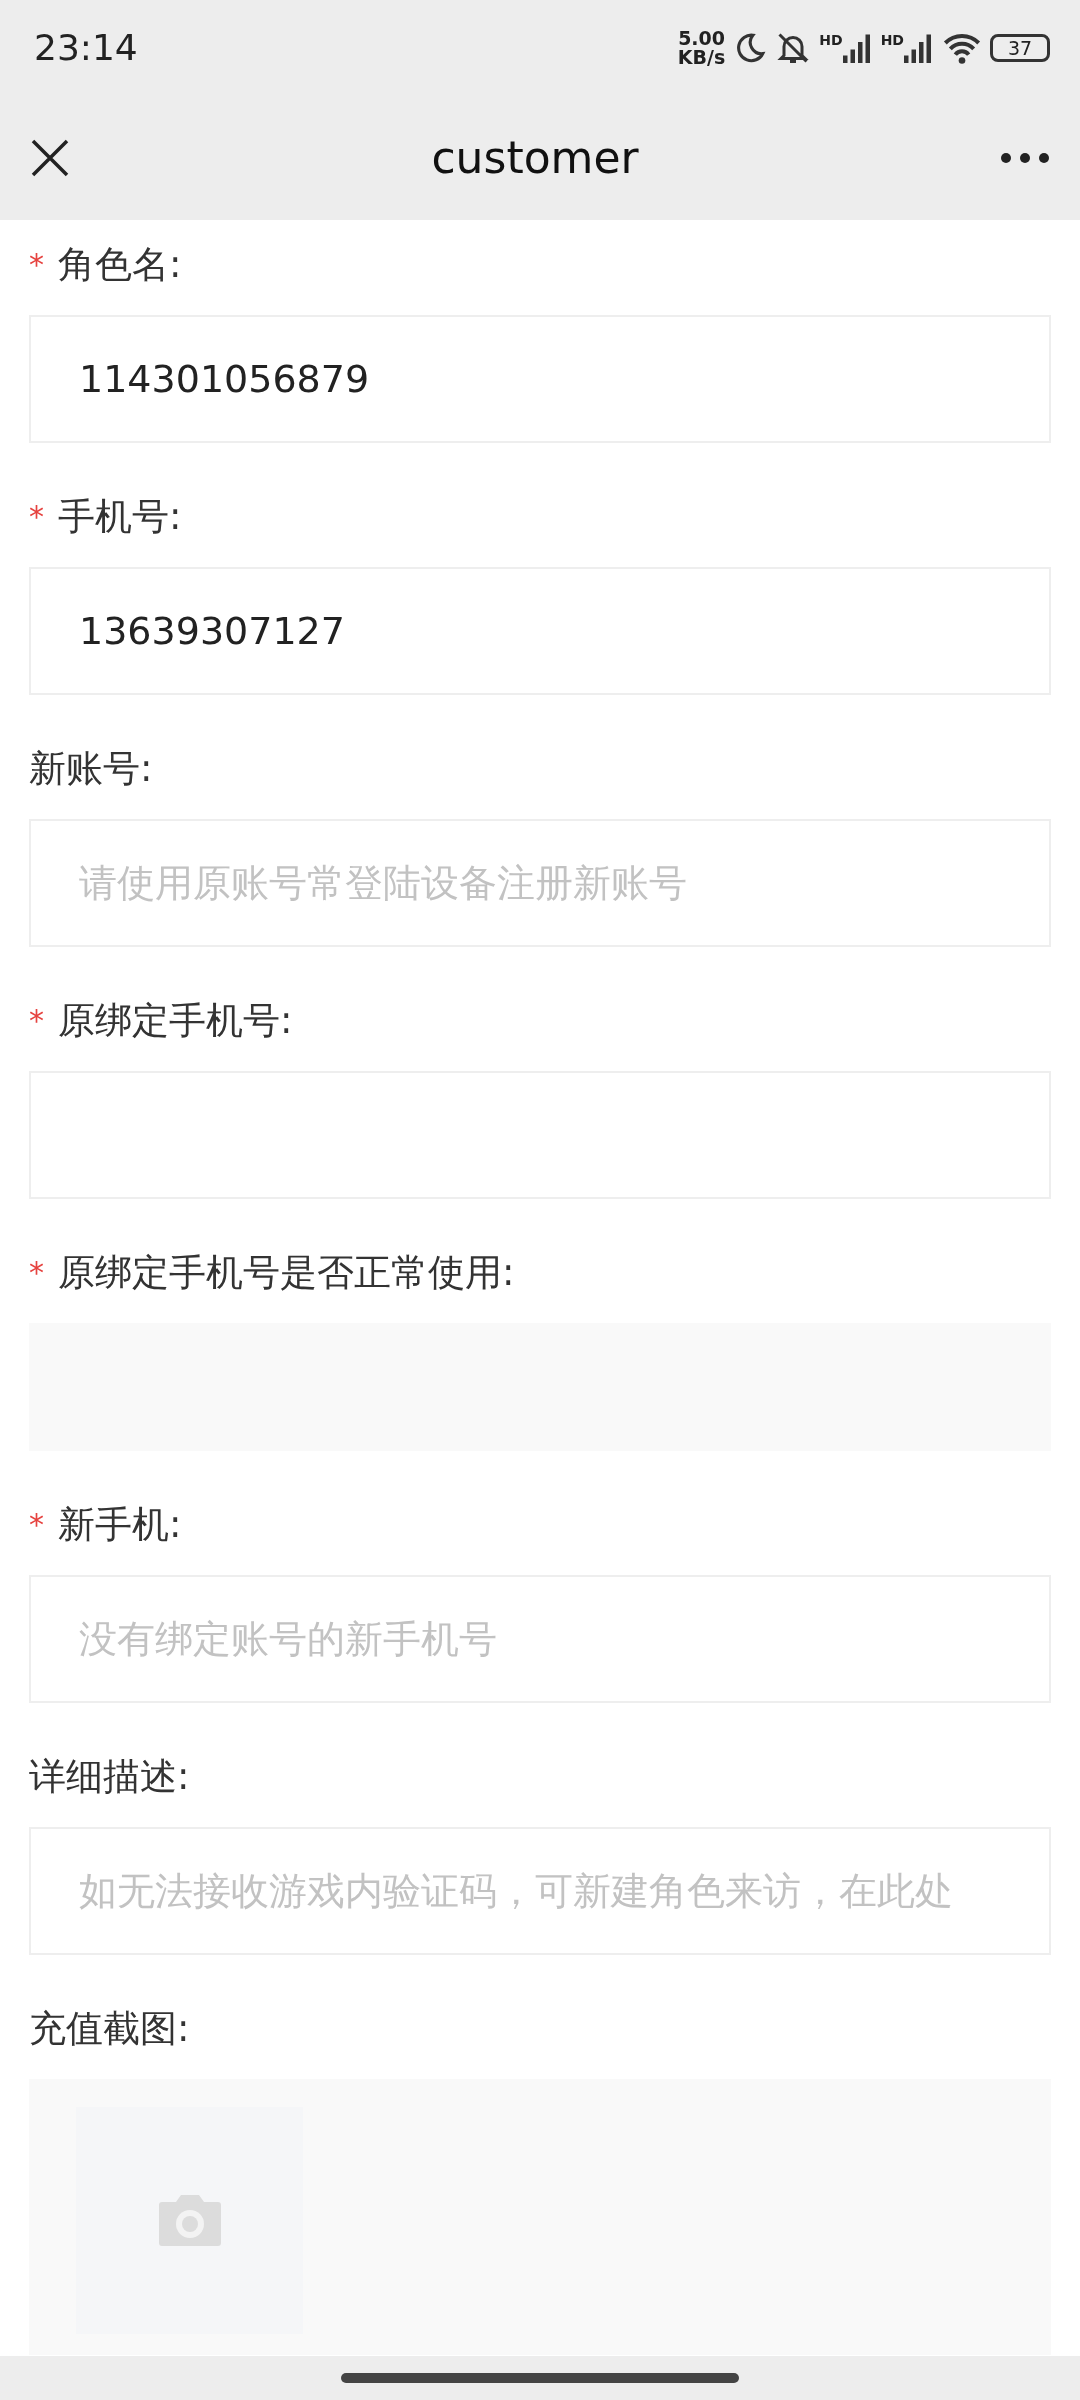 The width and height of the screenshot is (1080, 2400). Describe the element at coordinates (535, 157) in the screenshot. I see `page-title: customer` at that location.